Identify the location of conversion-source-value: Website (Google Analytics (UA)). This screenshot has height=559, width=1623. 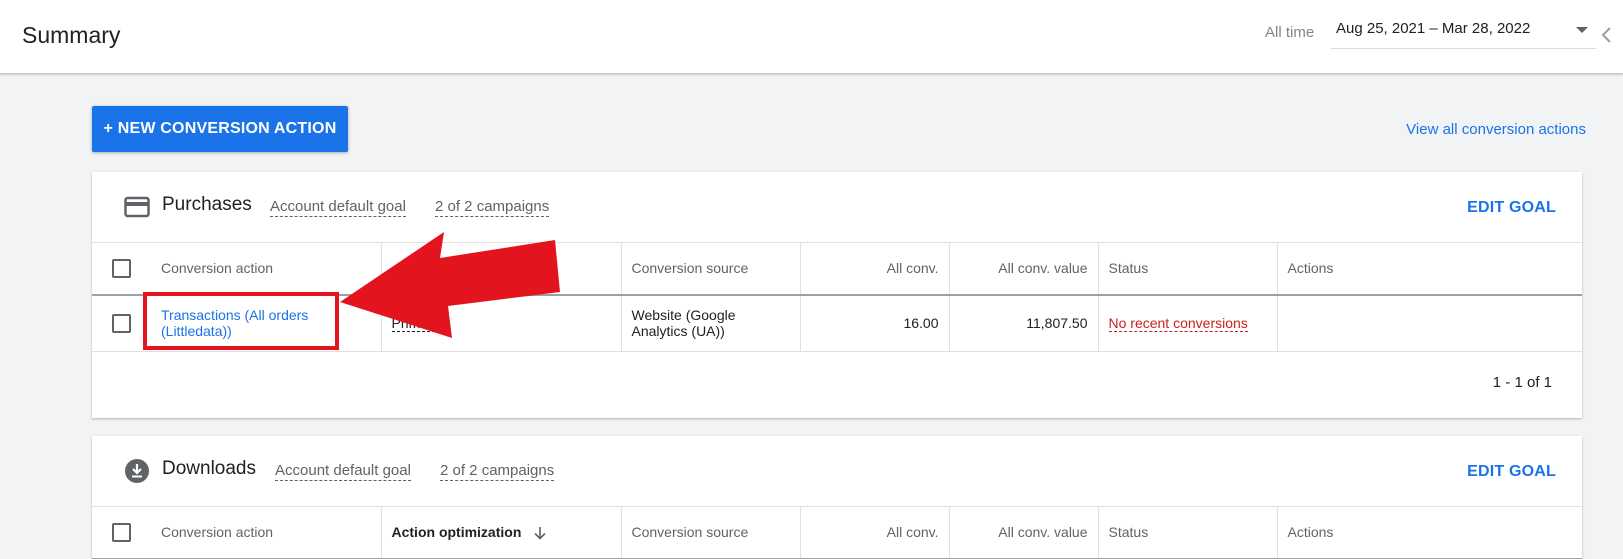
(711, 323).